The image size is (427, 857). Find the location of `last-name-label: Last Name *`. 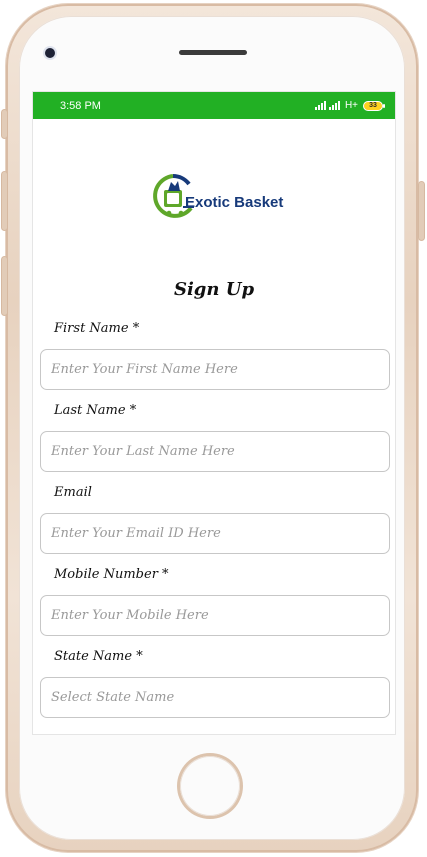

last-name-label: Last Name * is located at coordinates (95, 410).